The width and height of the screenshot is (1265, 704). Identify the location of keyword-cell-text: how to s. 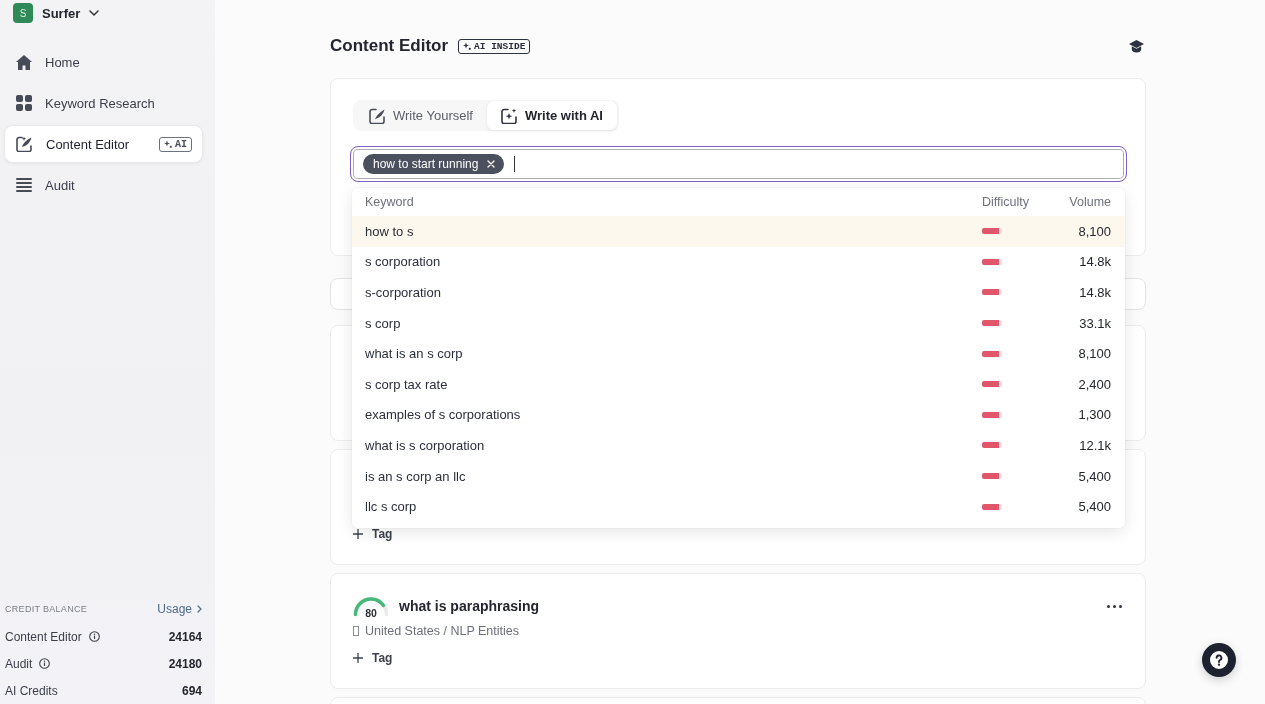
(390, 231).